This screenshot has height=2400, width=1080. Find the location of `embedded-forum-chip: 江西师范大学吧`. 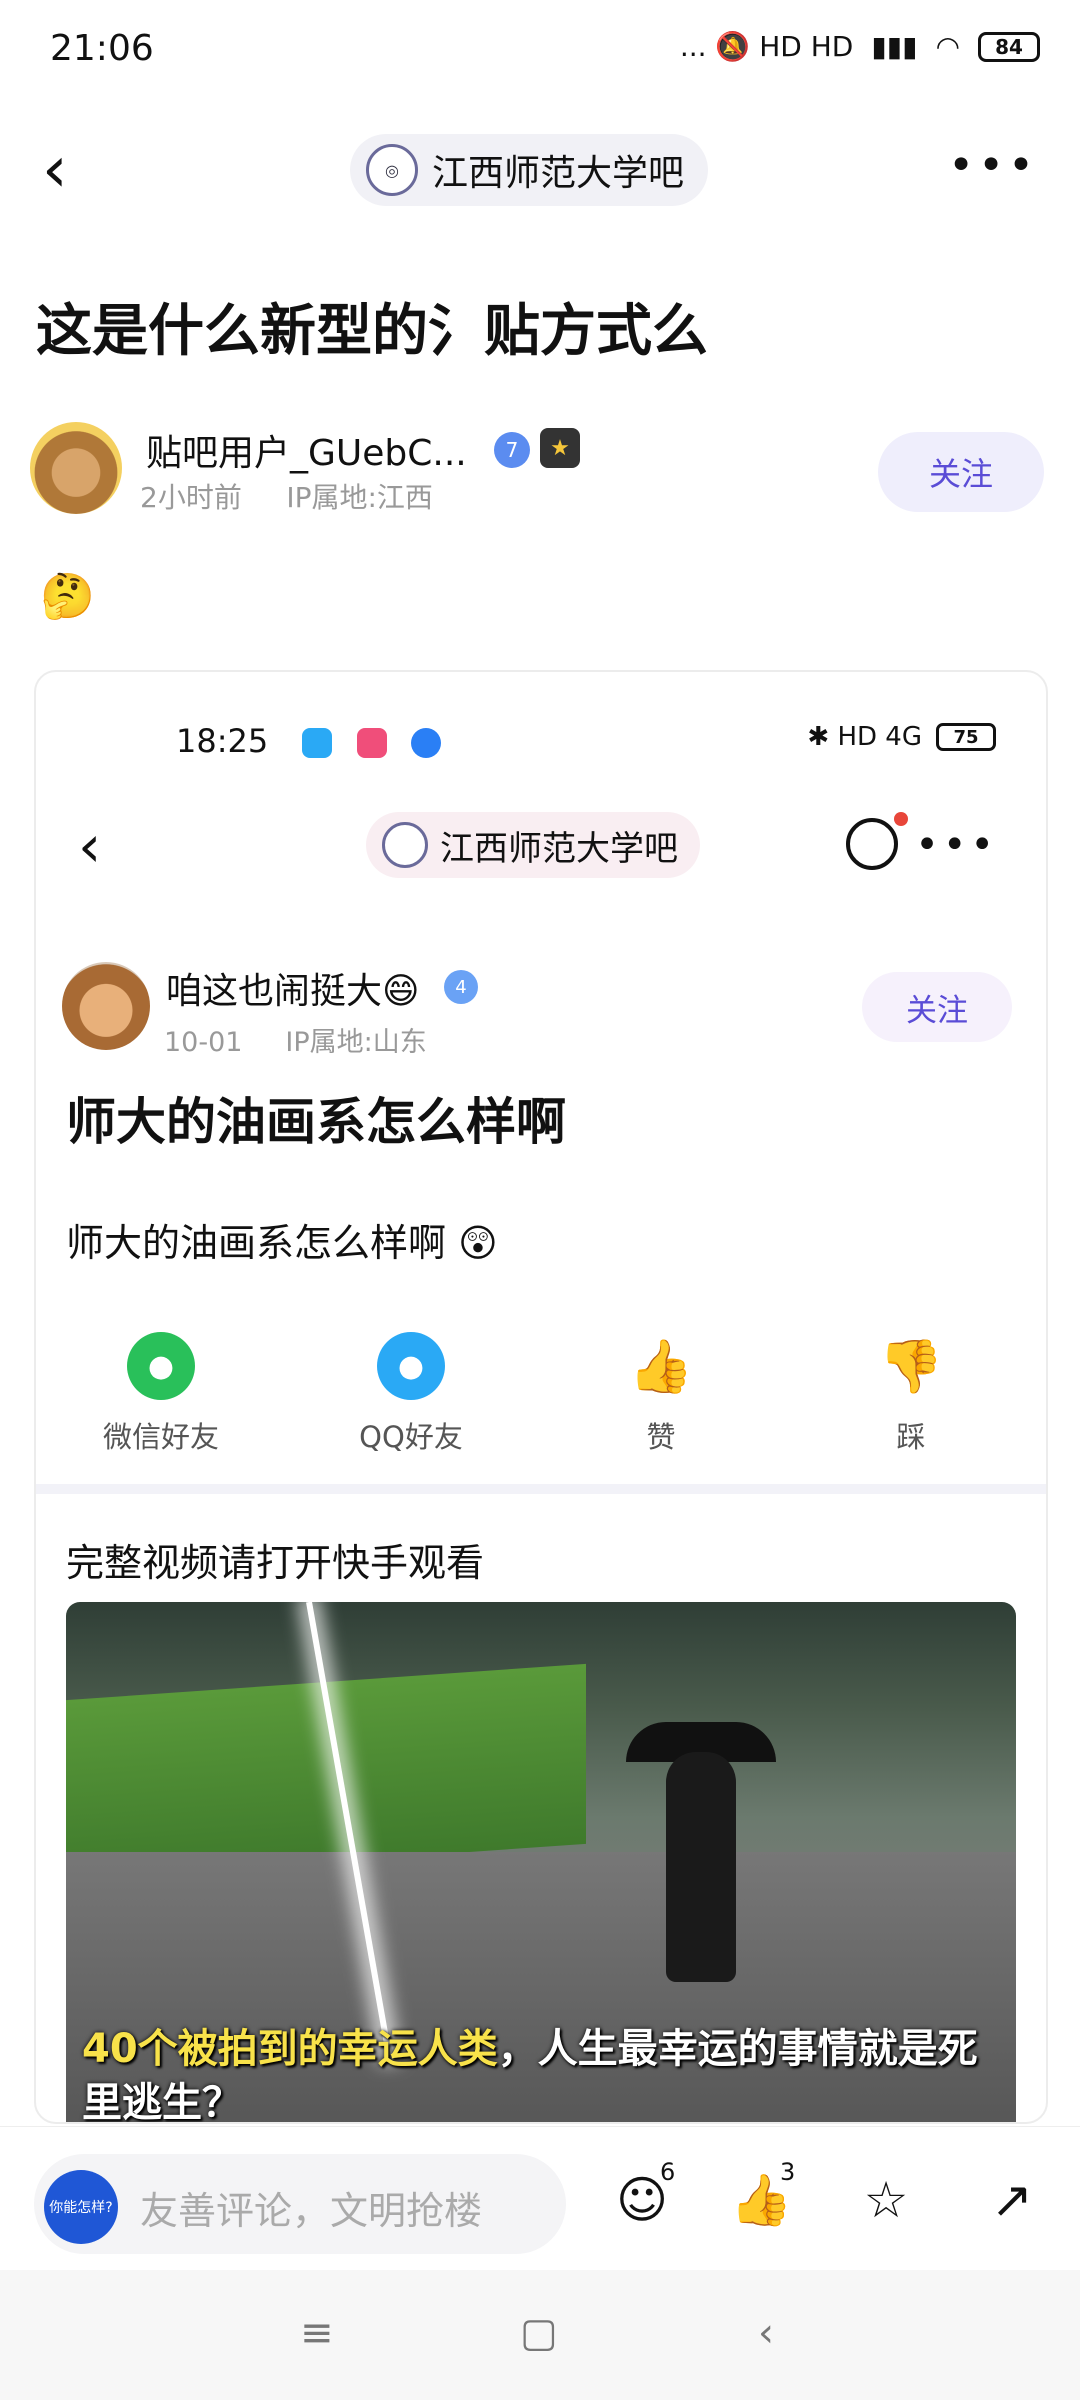

embedded-forum-chip: 江西师范大学吧 is located at coordinates (533, 845).